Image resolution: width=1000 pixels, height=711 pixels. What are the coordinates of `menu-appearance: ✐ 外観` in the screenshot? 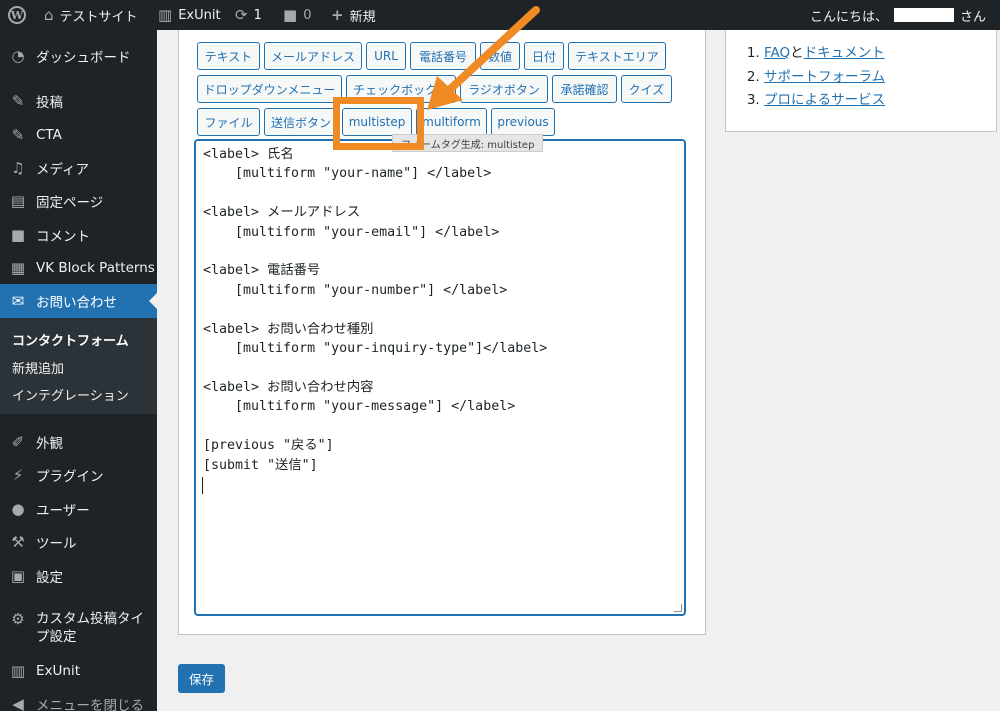 It's located at (78, 442).